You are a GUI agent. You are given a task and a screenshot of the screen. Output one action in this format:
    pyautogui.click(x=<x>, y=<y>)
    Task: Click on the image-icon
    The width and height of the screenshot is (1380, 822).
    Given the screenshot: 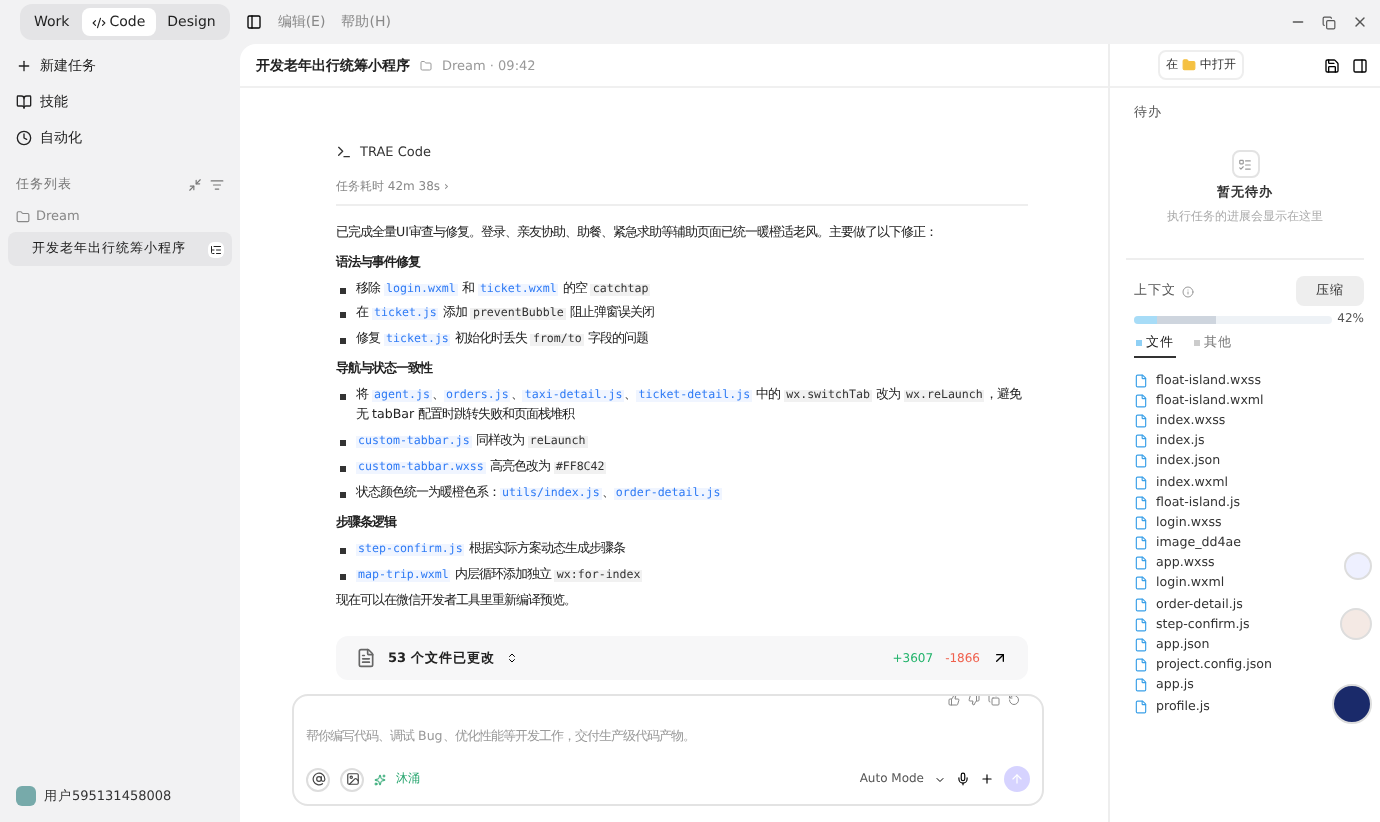 What is the action you would take?
    pyautogui.click(x=352, y=779)
    